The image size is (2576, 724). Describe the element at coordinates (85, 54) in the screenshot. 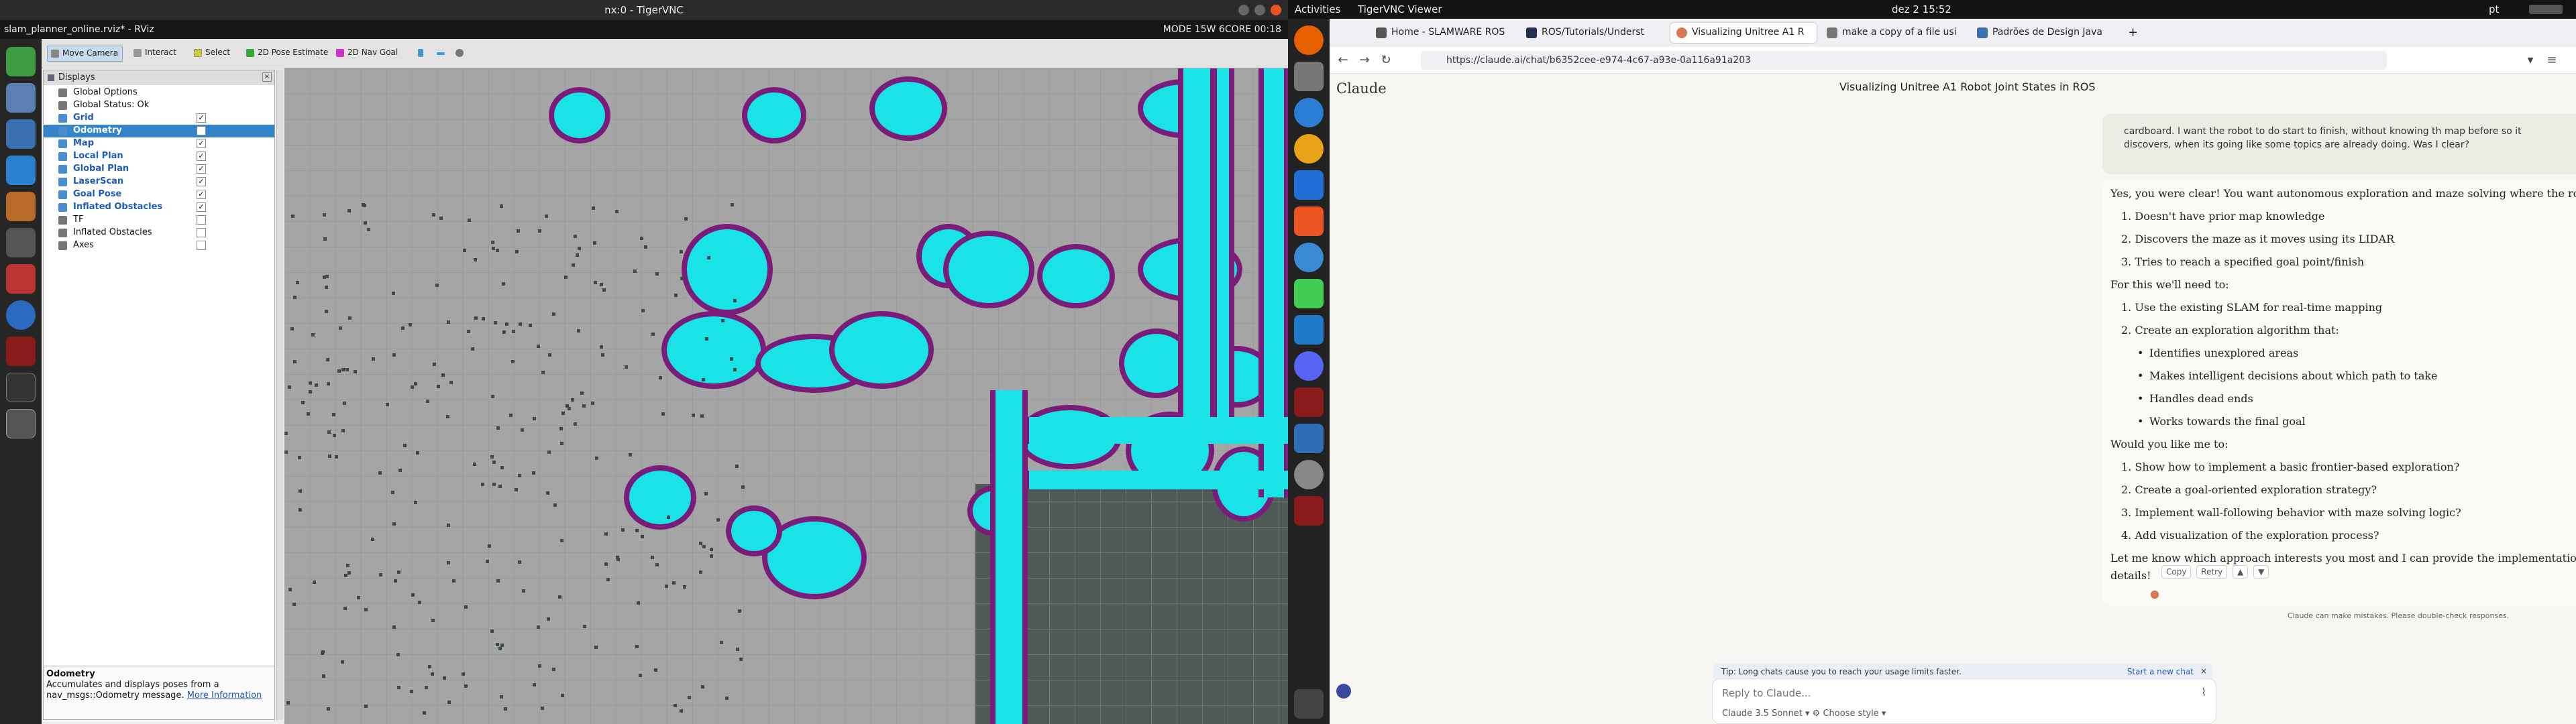

I see `tool-move-camera: Move Camera` at that location.